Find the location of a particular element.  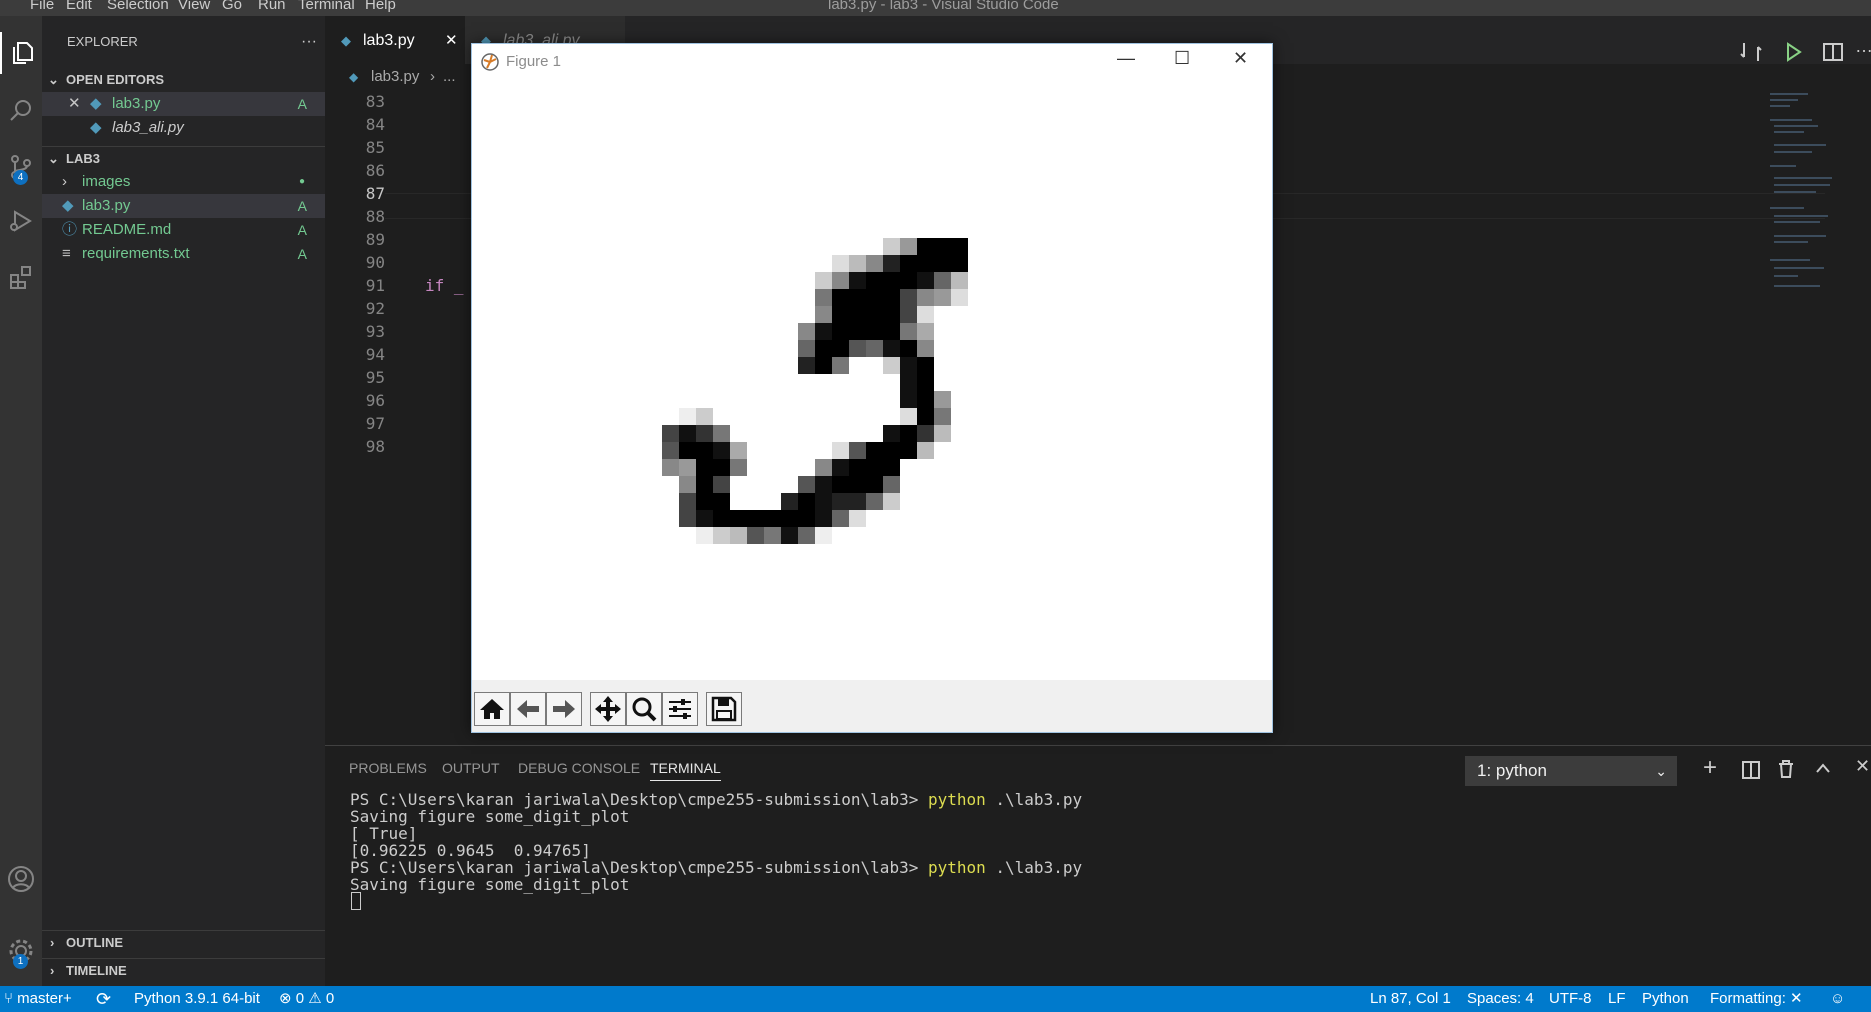

line-number: 89 is located at coordinates (375, 239).